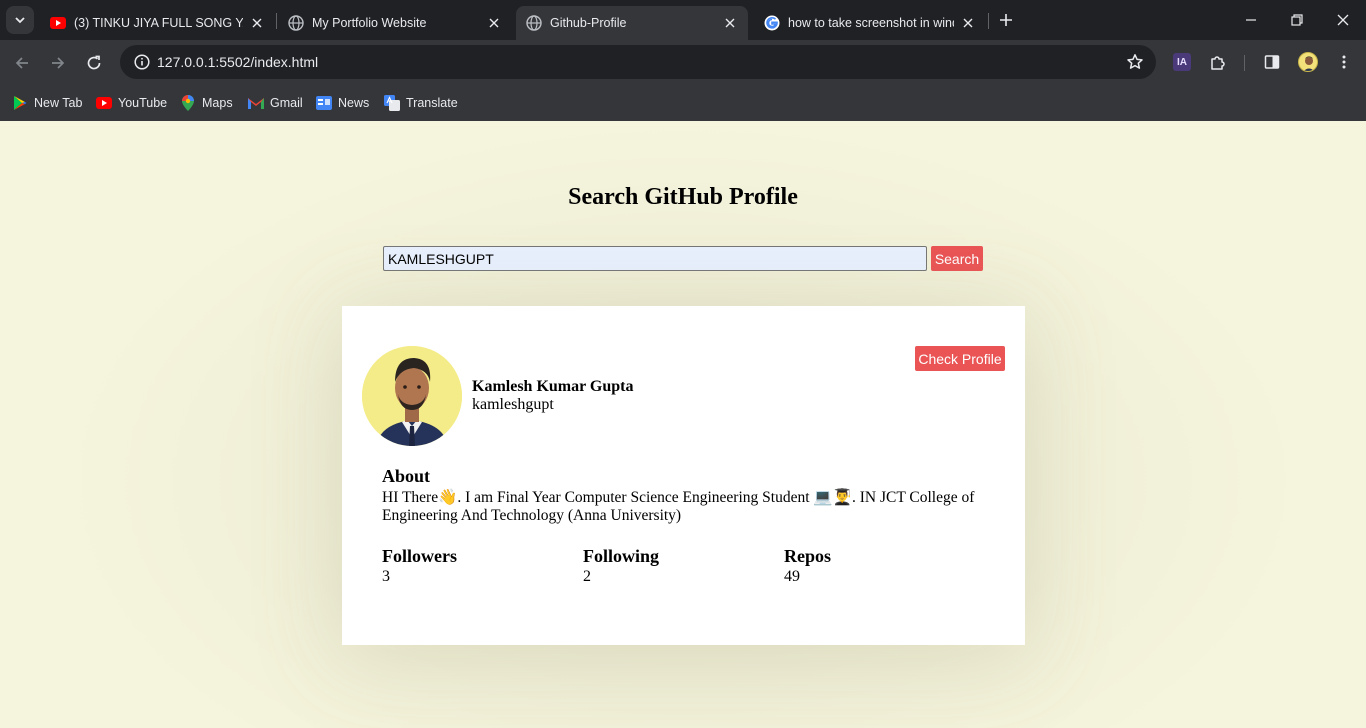  I want to click on browser-toolbar: 127.0.0.1:5502/index.html IA, so click(683, 62).